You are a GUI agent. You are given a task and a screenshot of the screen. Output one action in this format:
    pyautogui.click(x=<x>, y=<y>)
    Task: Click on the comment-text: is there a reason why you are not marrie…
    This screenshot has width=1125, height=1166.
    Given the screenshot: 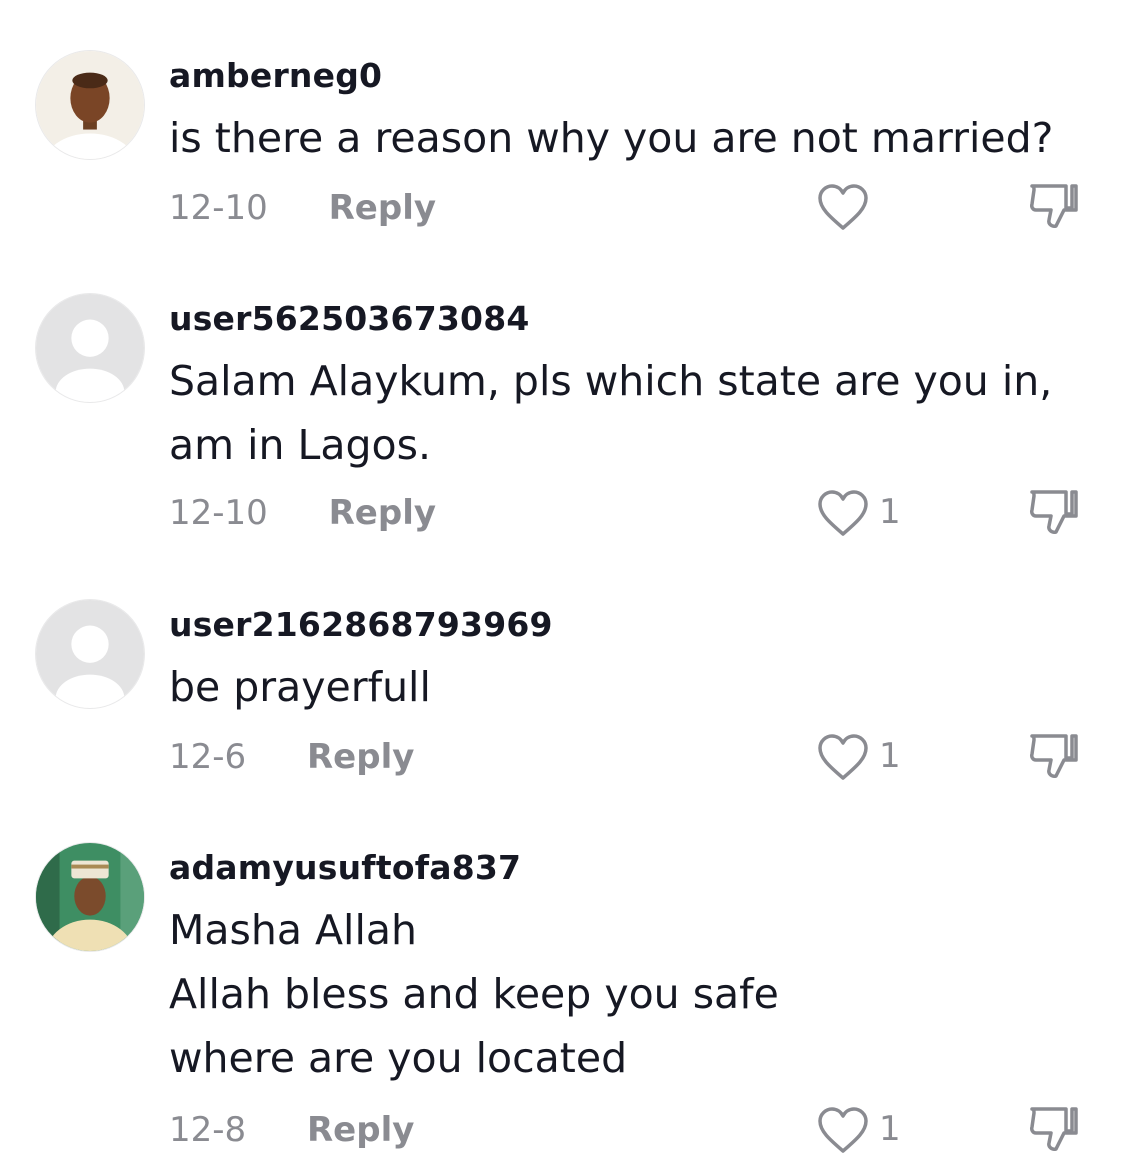 What is the action you would take?
    pyautogui.click(x=611, y=138)
    